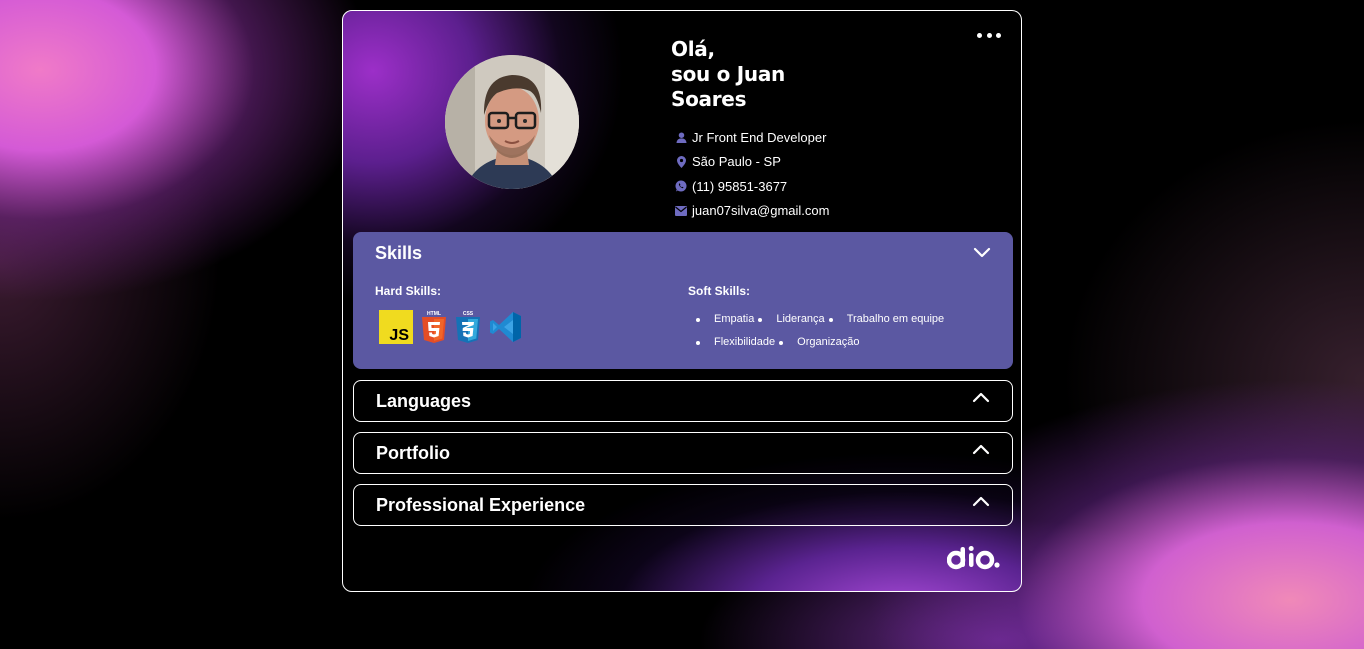 Image resolution: width=1364 pixels, height=649 pixels. Describe the element at coordinates (719, 291) in the screenshot. I see `soft-skills-title: Soft Skills:` at that location.